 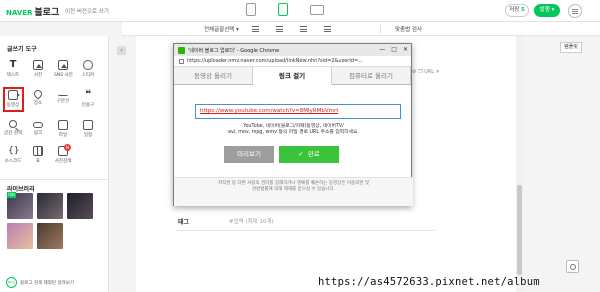 I want to click on divider-line-icon, so click(x=63, y=93).